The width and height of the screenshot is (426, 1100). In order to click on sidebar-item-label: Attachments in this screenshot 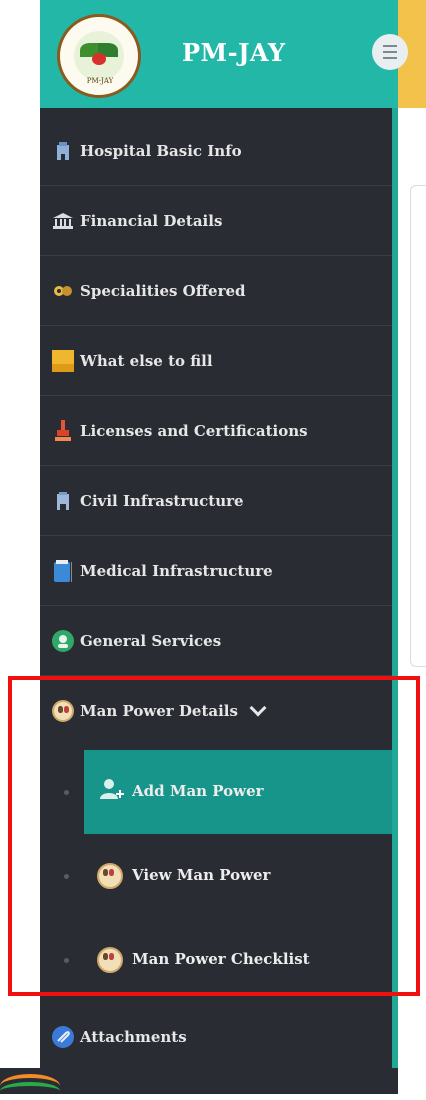, I will do `click(133, 1037)`.